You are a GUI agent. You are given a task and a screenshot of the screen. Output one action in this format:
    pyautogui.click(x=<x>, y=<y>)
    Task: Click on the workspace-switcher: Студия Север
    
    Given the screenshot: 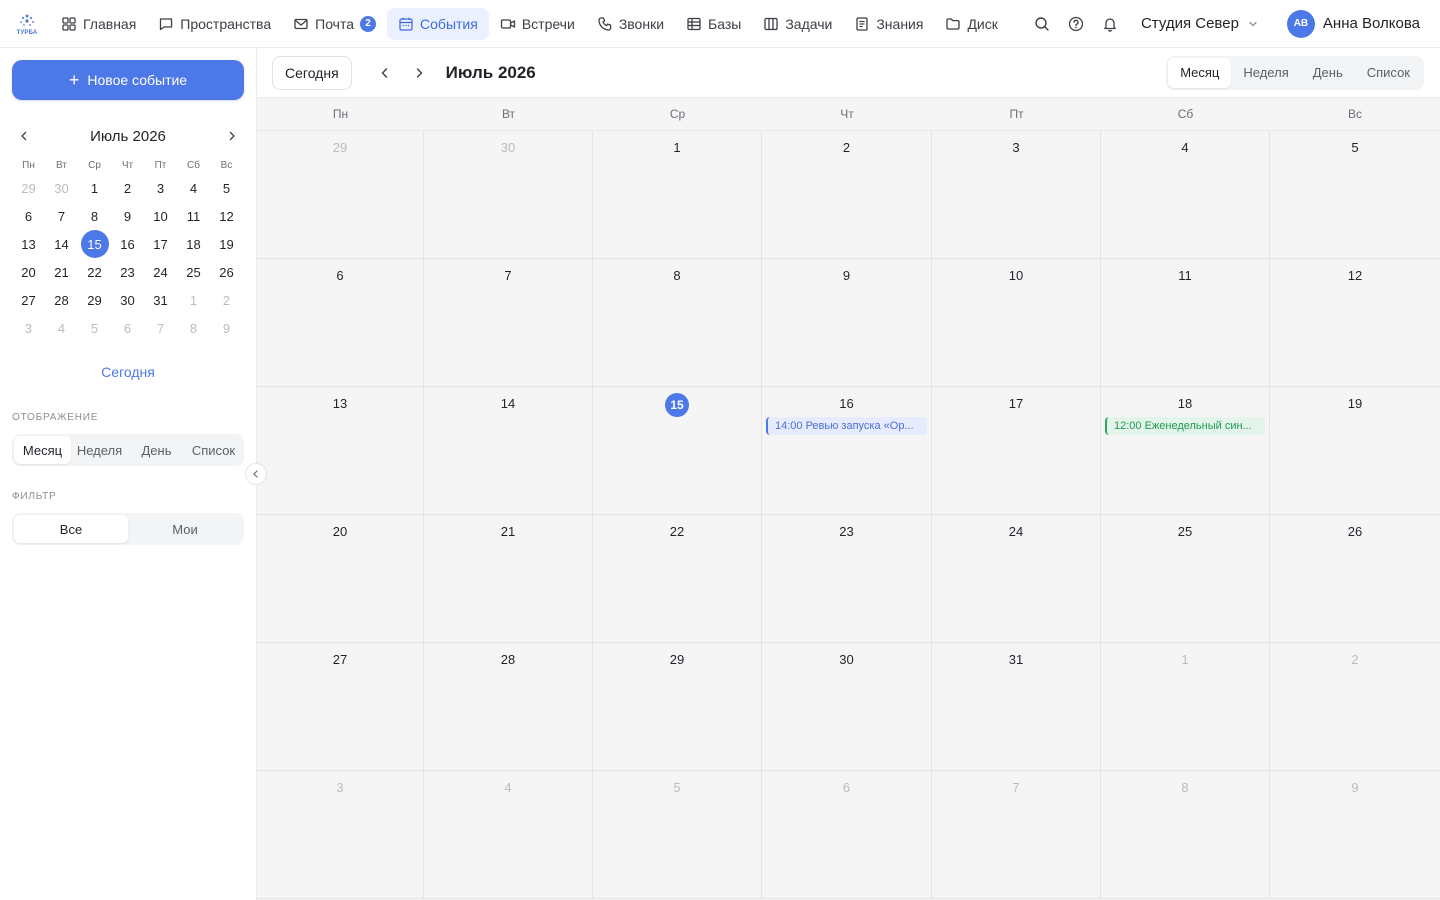 What is the action you would take?
    pyautogui.click(x=1200, y=23)
    